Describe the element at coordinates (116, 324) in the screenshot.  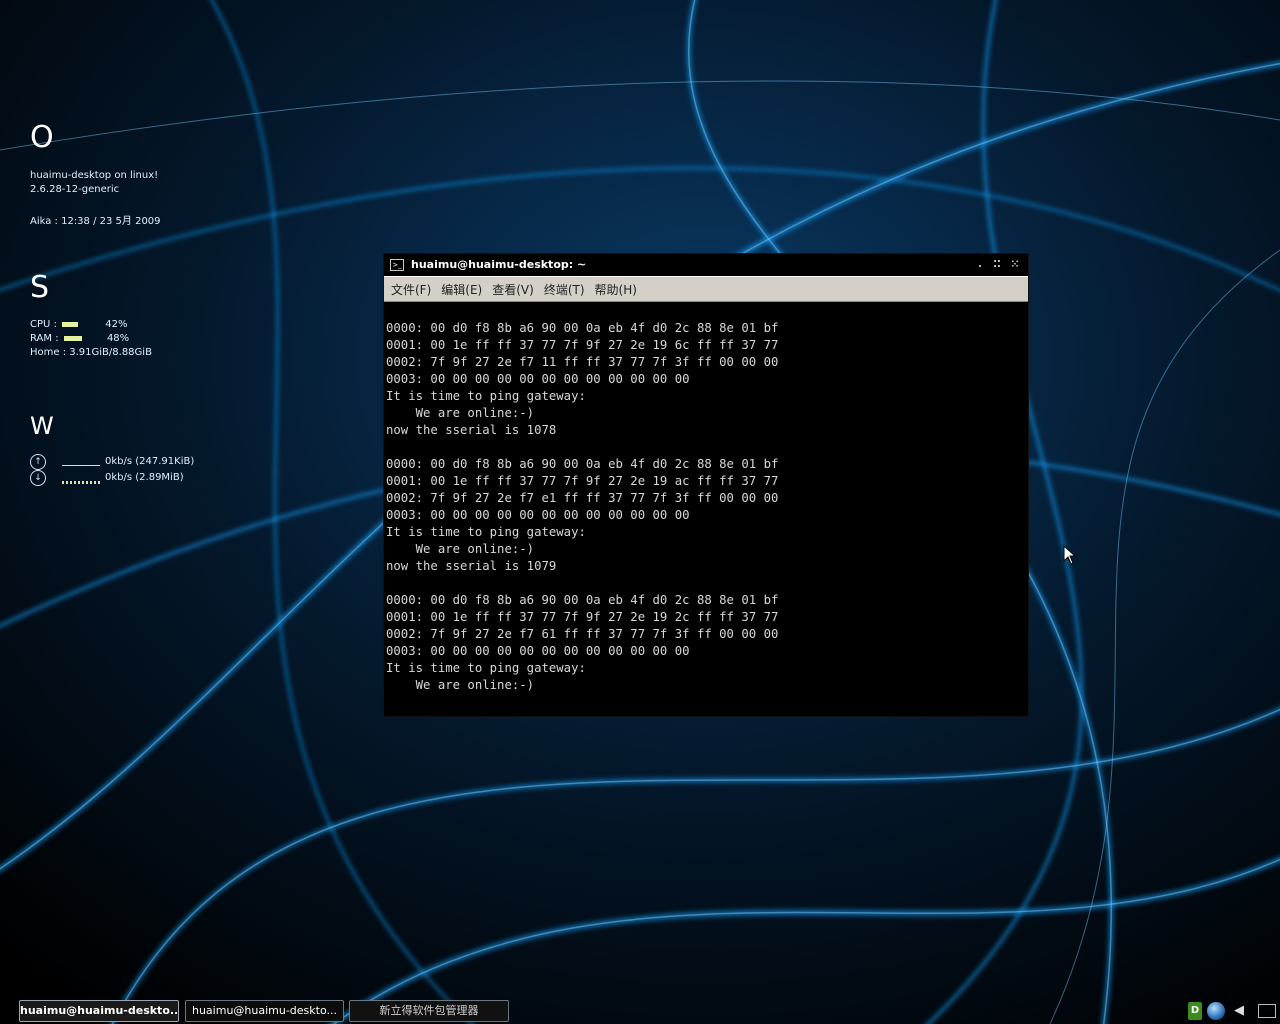
I see `cpu-value: 42%` at that location.